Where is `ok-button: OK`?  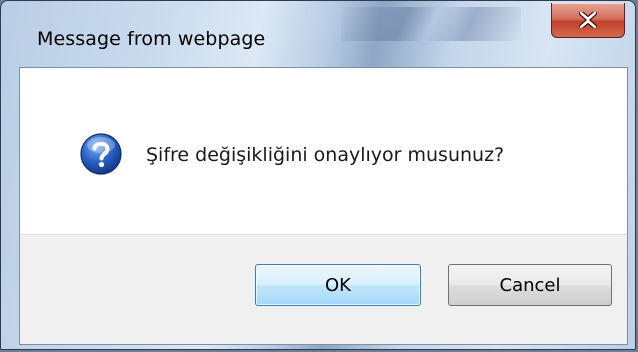
ok-button: OK is located at coordinates (338, 285).